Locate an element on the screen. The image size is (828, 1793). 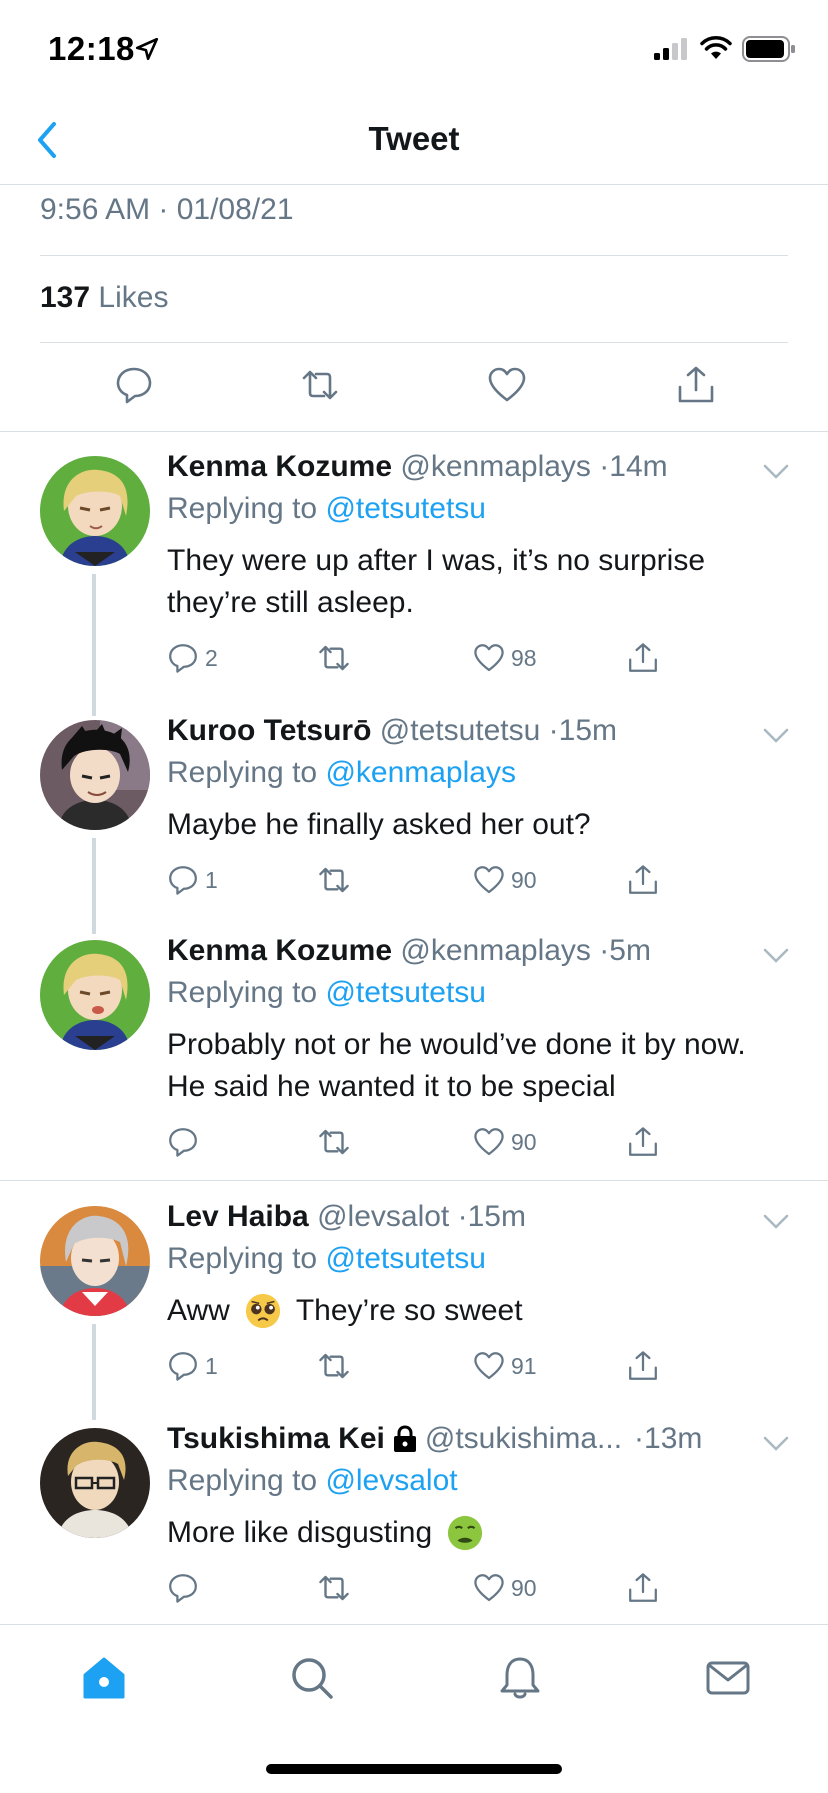
mail-icon is located at coordinates (728, 1678).